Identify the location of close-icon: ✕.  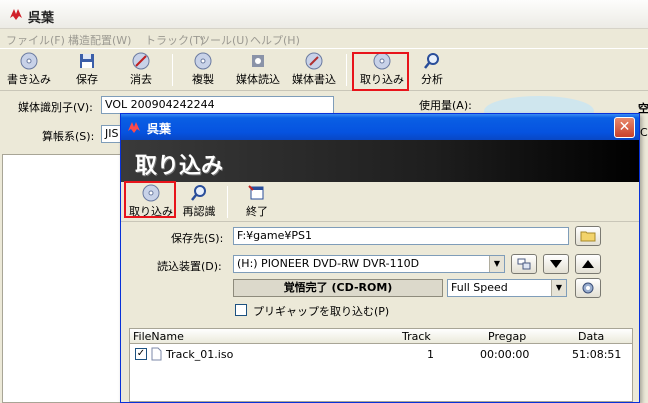
(624, 127).